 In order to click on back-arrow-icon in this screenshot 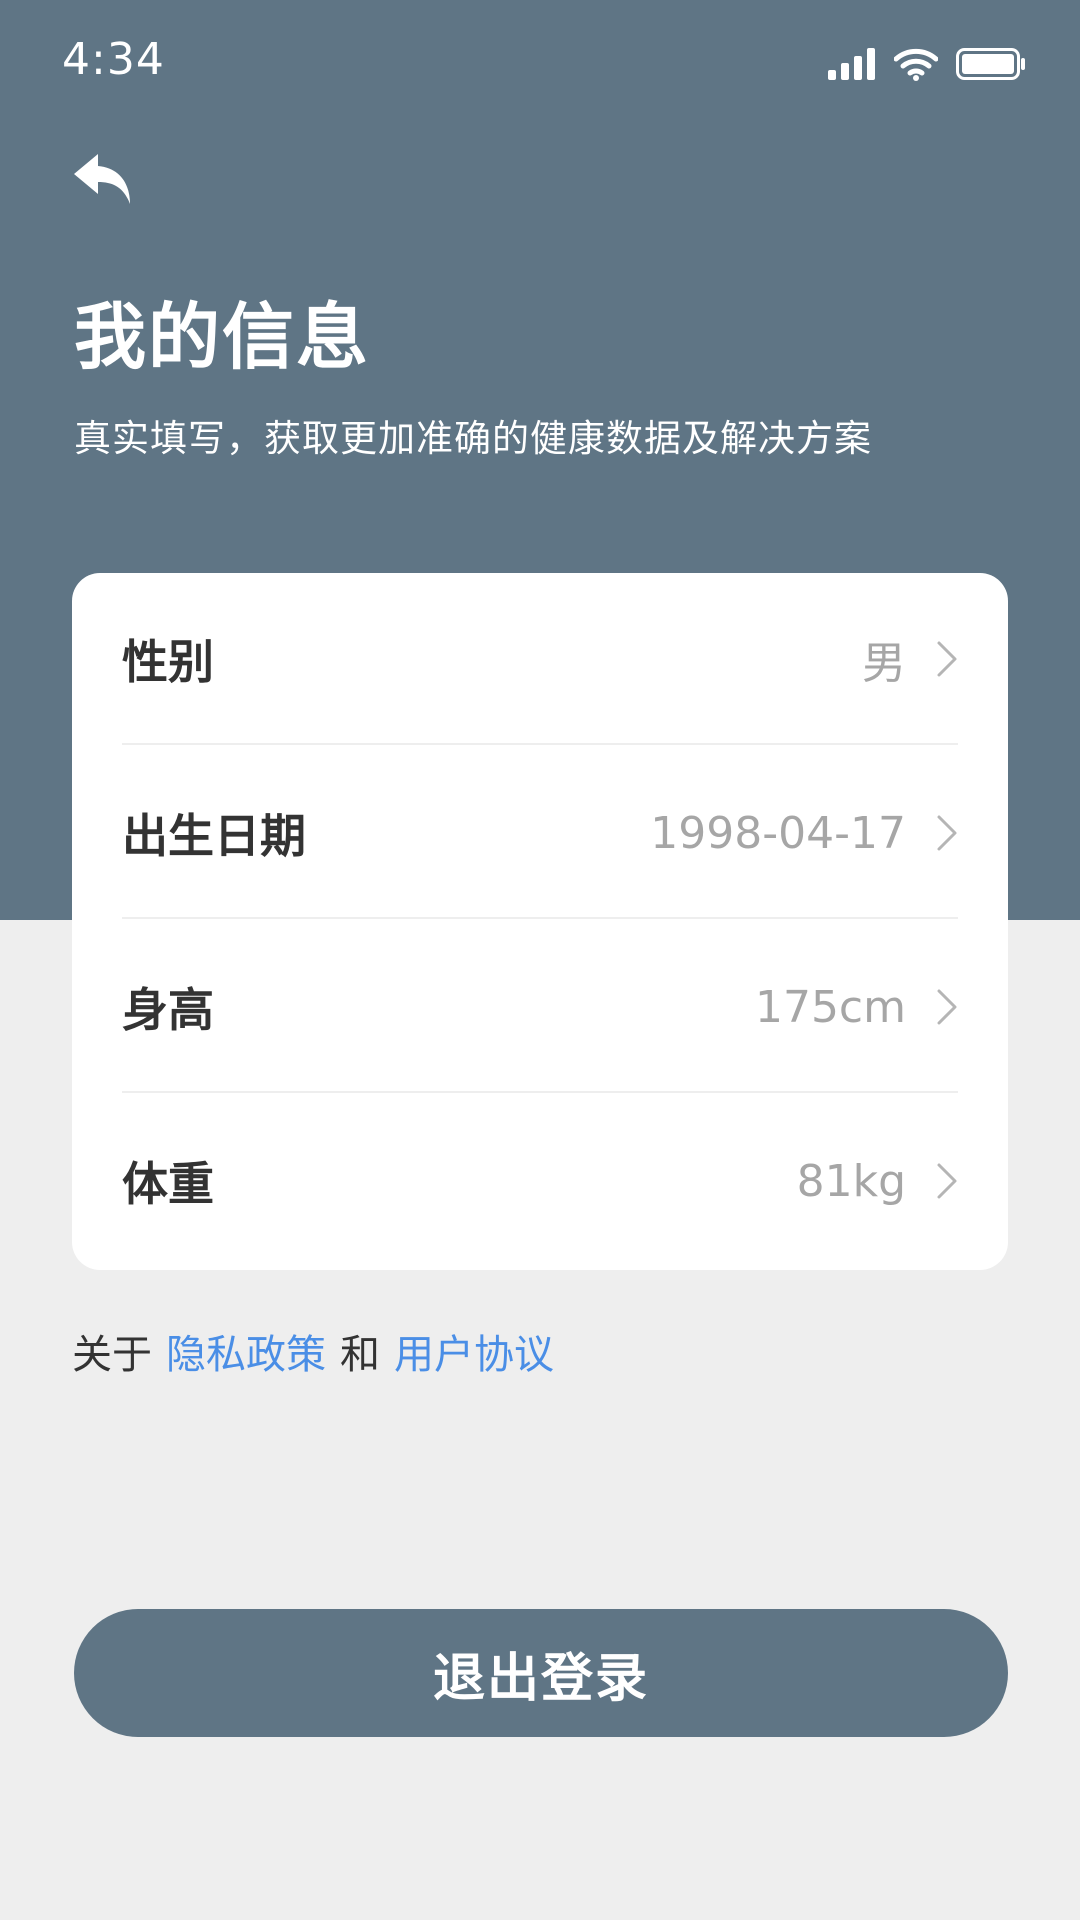, I will do `click(102, 179)`.